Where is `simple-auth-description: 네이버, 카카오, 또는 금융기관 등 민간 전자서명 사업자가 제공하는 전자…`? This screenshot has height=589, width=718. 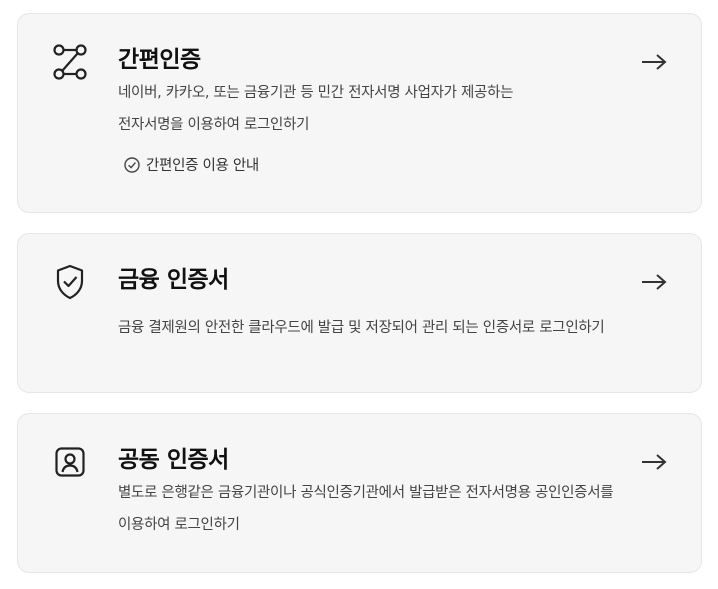
simple-auth-description: 네이버, 카카오, 또는 금융기관 등 민간 전자서명 사업자가 제공하는 전자… is located at coordinates (390, 109).